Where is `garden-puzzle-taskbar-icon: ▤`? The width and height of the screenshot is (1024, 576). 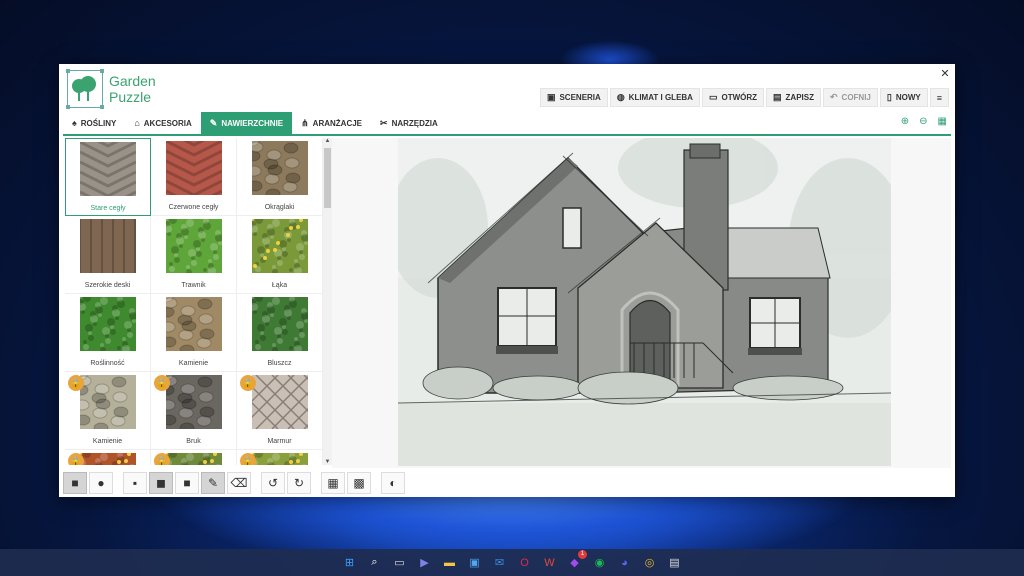
garden-puzzle-taskbar-icon: ▤ is located at coordinates (674, 562).